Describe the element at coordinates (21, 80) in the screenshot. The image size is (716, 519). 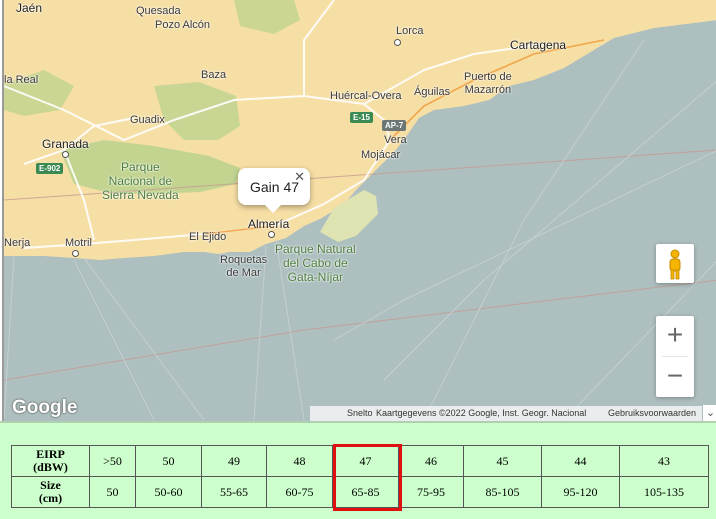
I see `place-la-real: la Real` at that location.